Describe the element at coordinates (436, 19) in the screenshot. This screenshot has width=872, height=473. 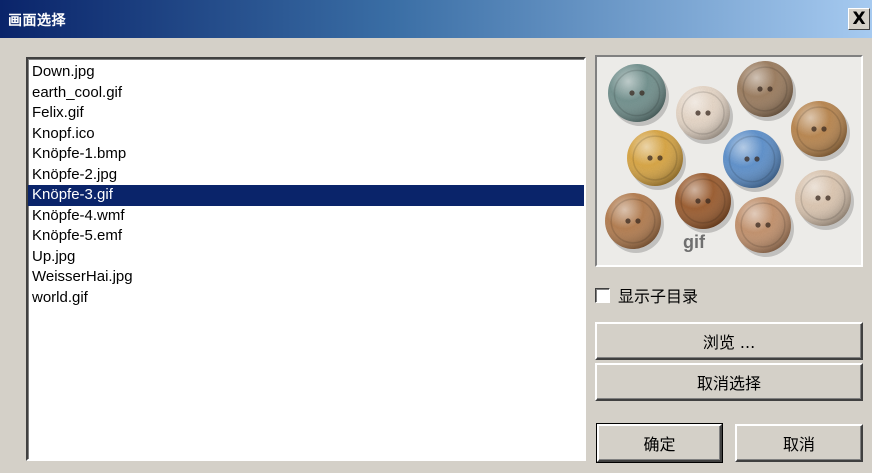
I see `title-bar: 画面选择 X` at that location.